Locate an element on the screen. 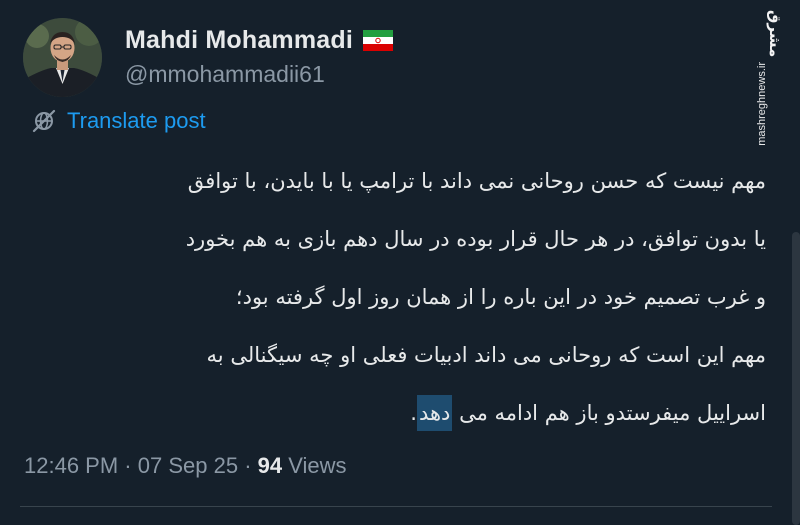 This screenshot has width=800, height=525. watermark-logo: مشرق is located at coordinates (775, 34).